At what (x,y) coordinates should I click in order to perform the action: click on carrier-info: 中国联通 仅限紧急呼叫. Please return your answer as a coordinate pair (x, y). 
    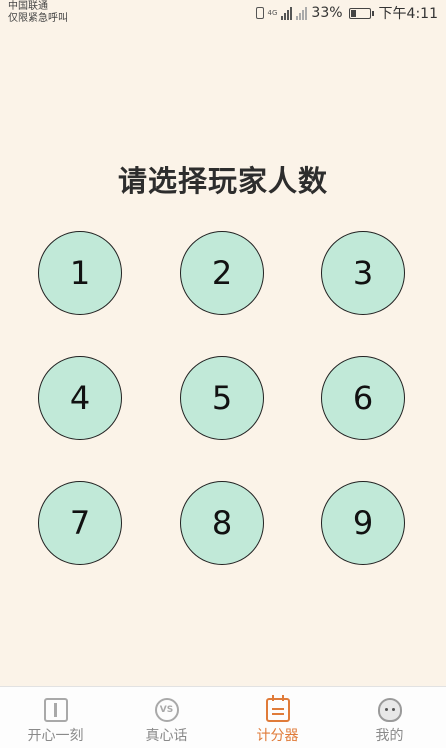
    Looking at the image, I should click on (38, 13).